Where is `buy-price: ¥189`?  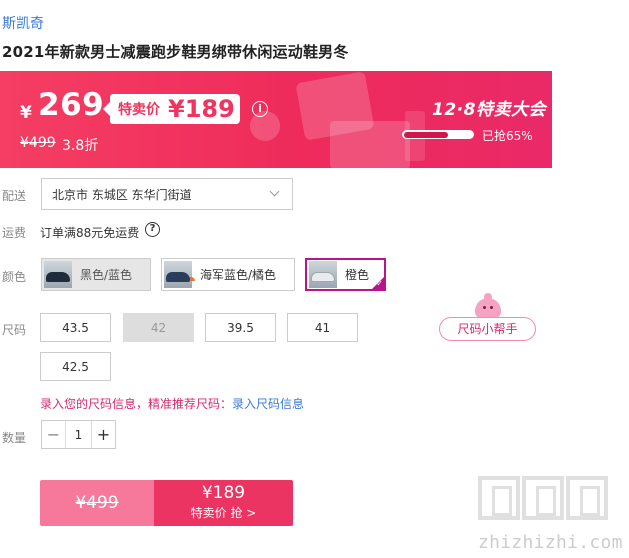 buy-price: ¥189 is located at coordinates (223, 493).